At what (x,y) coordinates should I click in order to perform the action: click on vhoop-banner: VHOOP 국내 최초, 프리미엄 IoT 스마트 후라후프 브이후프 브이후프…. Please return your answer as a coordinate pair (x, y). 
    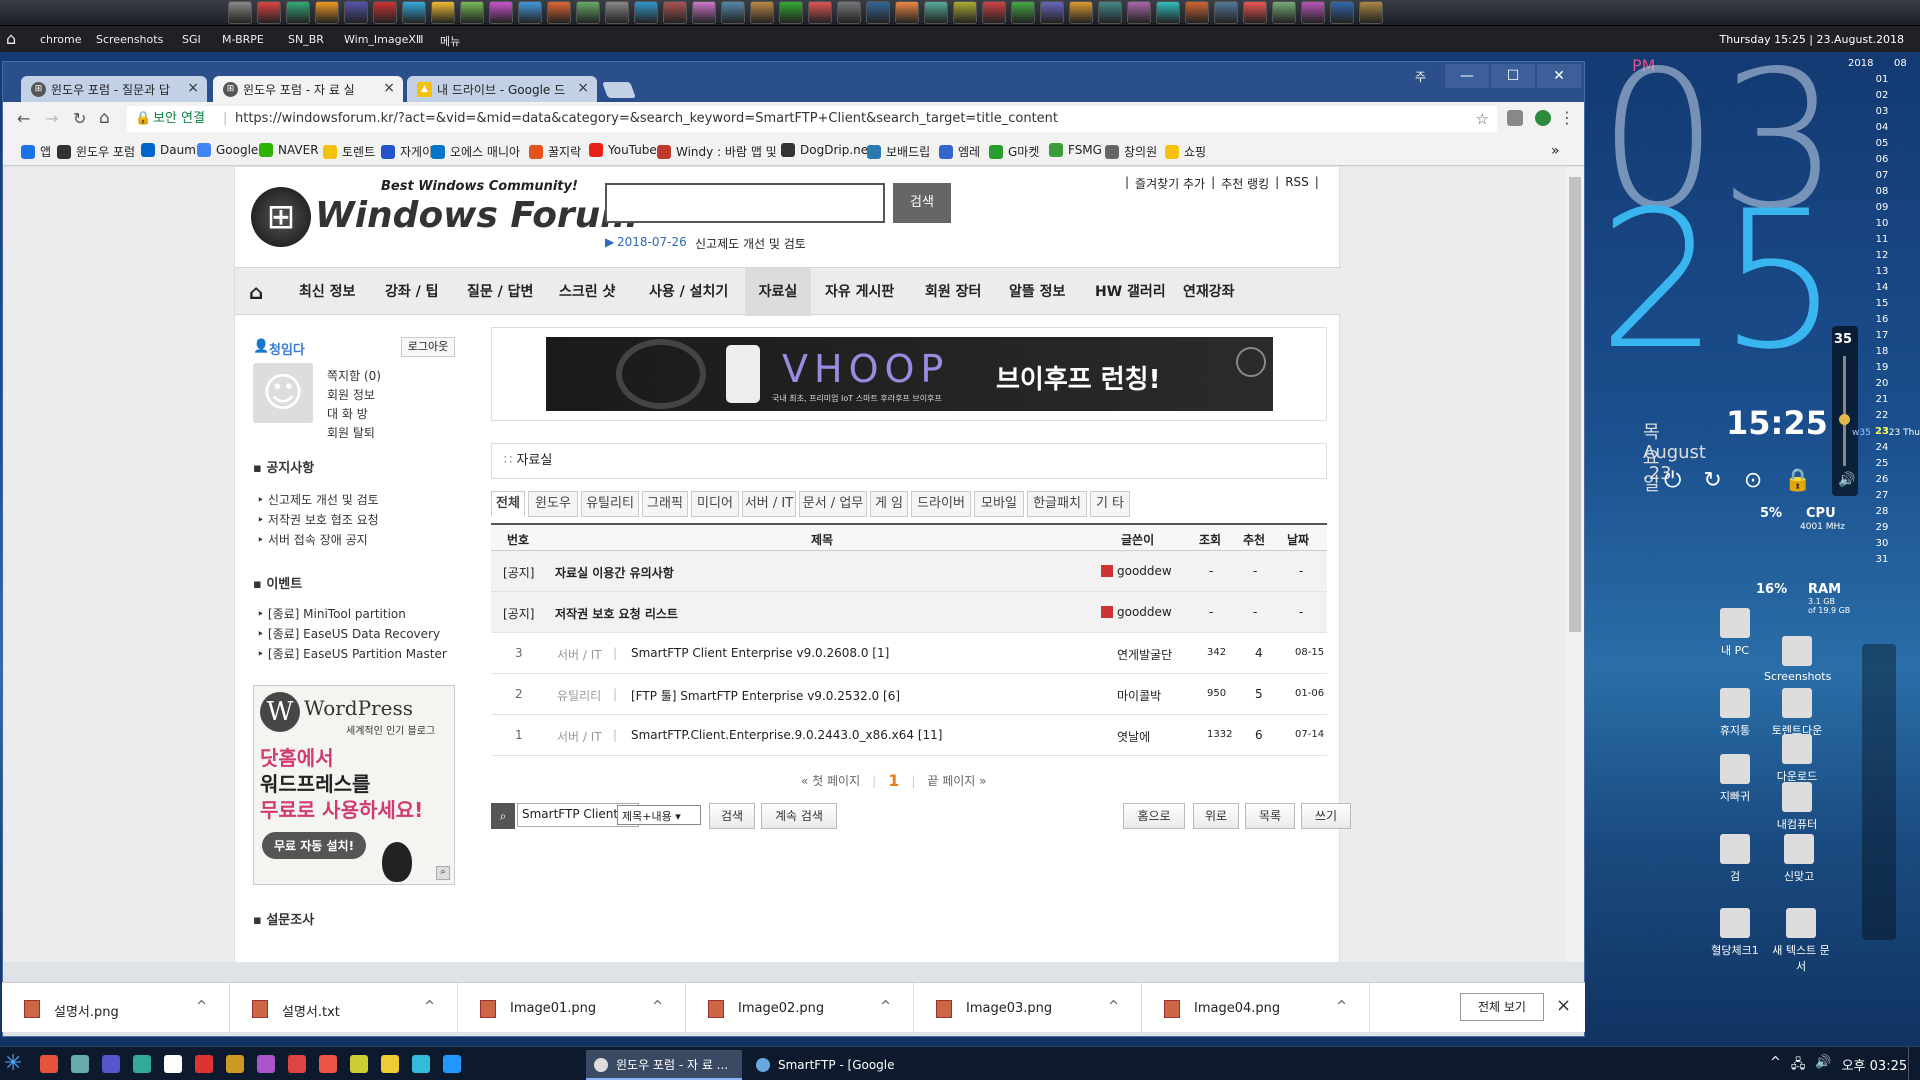
    Looking at the image, I should click on (909, 374).